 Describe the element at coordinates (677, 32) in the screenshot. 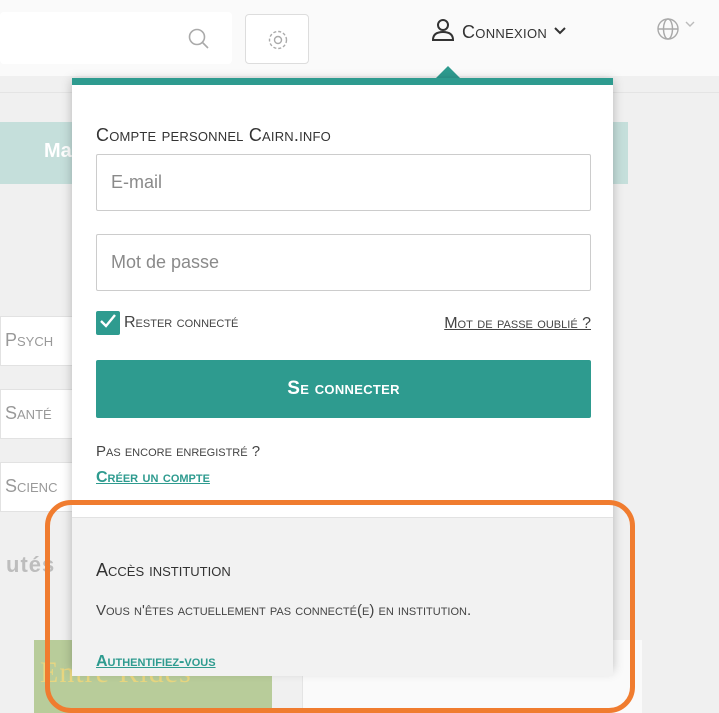

I see `globe-icon` at that location.